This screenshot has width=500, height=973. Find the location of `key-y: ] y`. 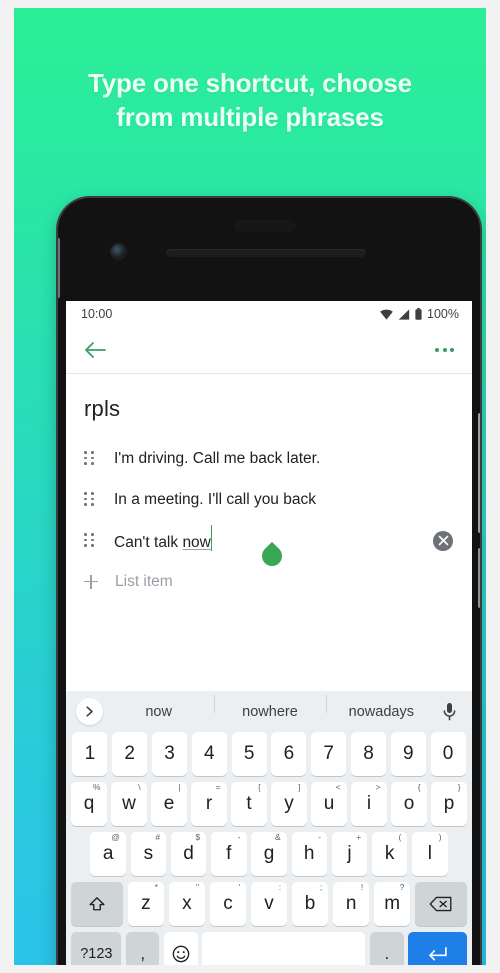

key-y: ] y is located at coordinates (289, 804).